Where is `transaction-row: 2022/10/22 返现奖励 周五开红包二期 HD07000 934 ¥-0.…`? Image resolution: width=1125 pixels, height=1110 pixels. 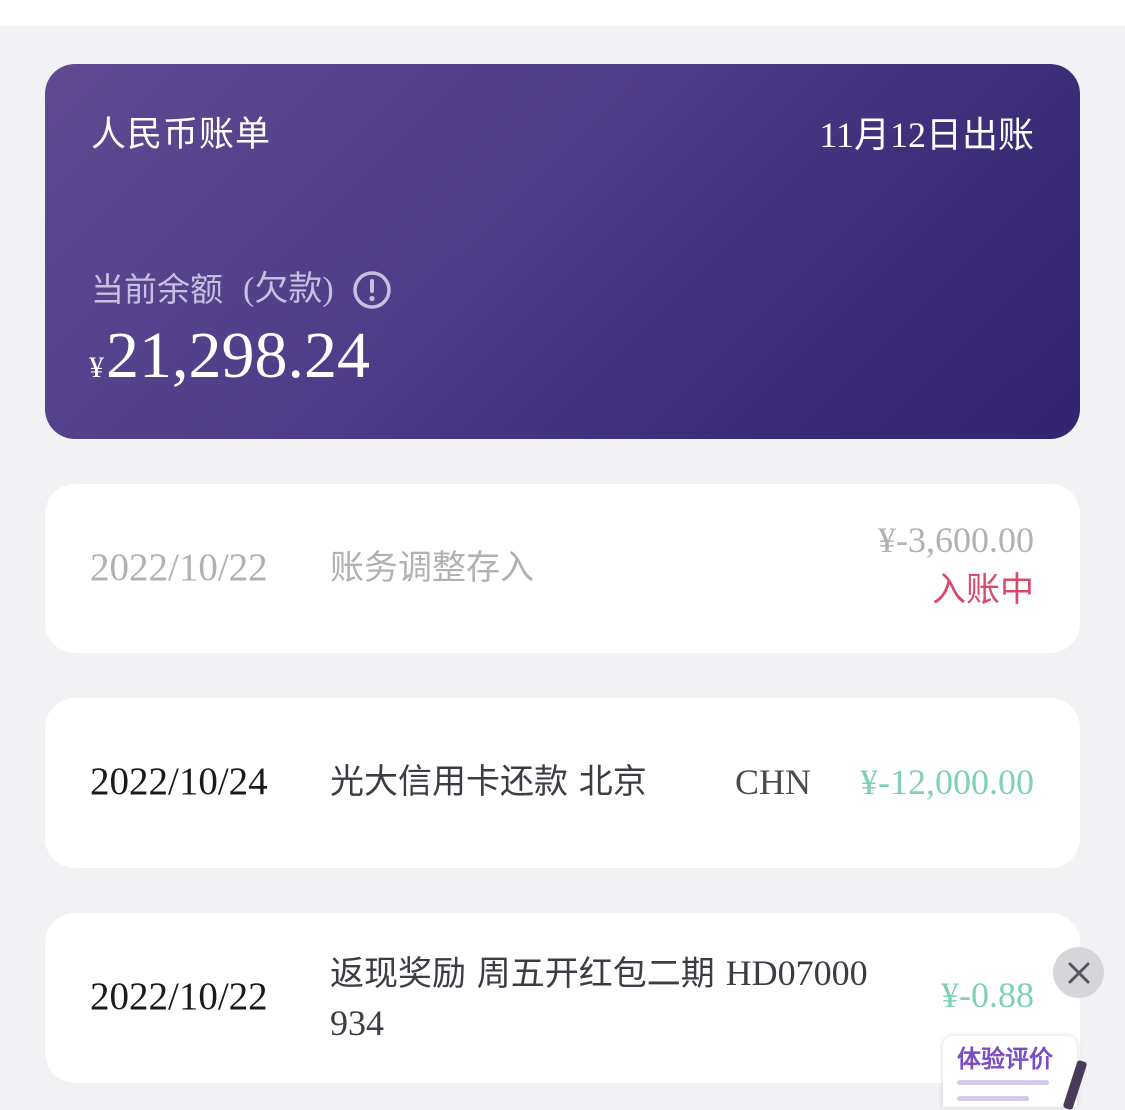
transaction-row: 2022/10/22 返现奖励 周五开红包二期 HD07000 934 ¥-0.… is located at coordinates (562, 998).